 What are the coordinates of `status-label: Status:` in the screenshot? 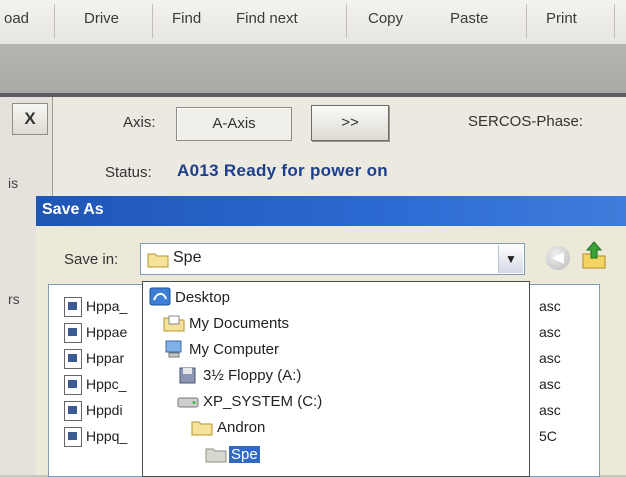 It's located at (128, 172).